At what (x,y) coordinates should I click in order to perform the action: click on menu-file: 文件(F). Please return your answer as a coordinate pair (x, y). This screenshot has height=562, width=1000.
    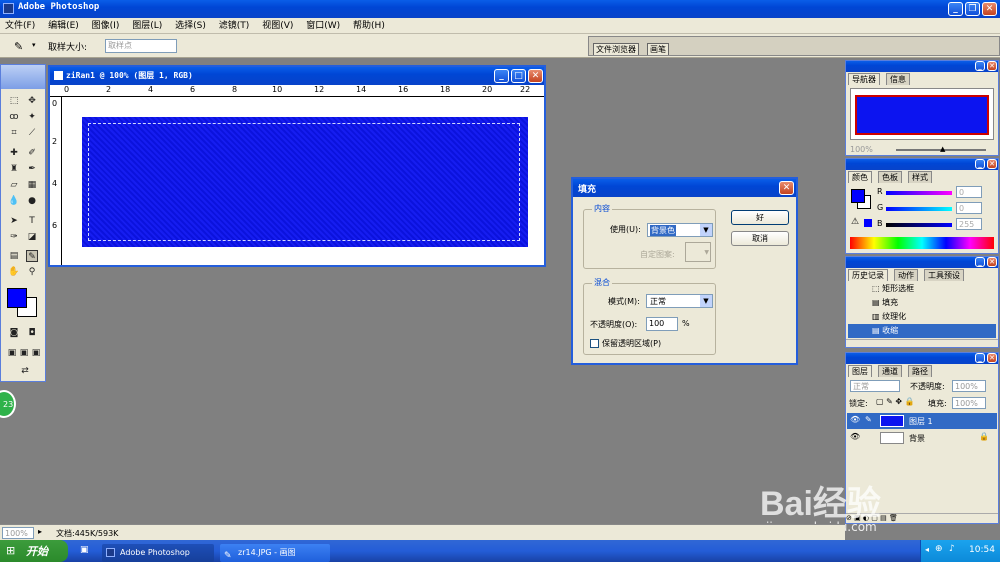
    Looking at the image, I should click on (20, 26).